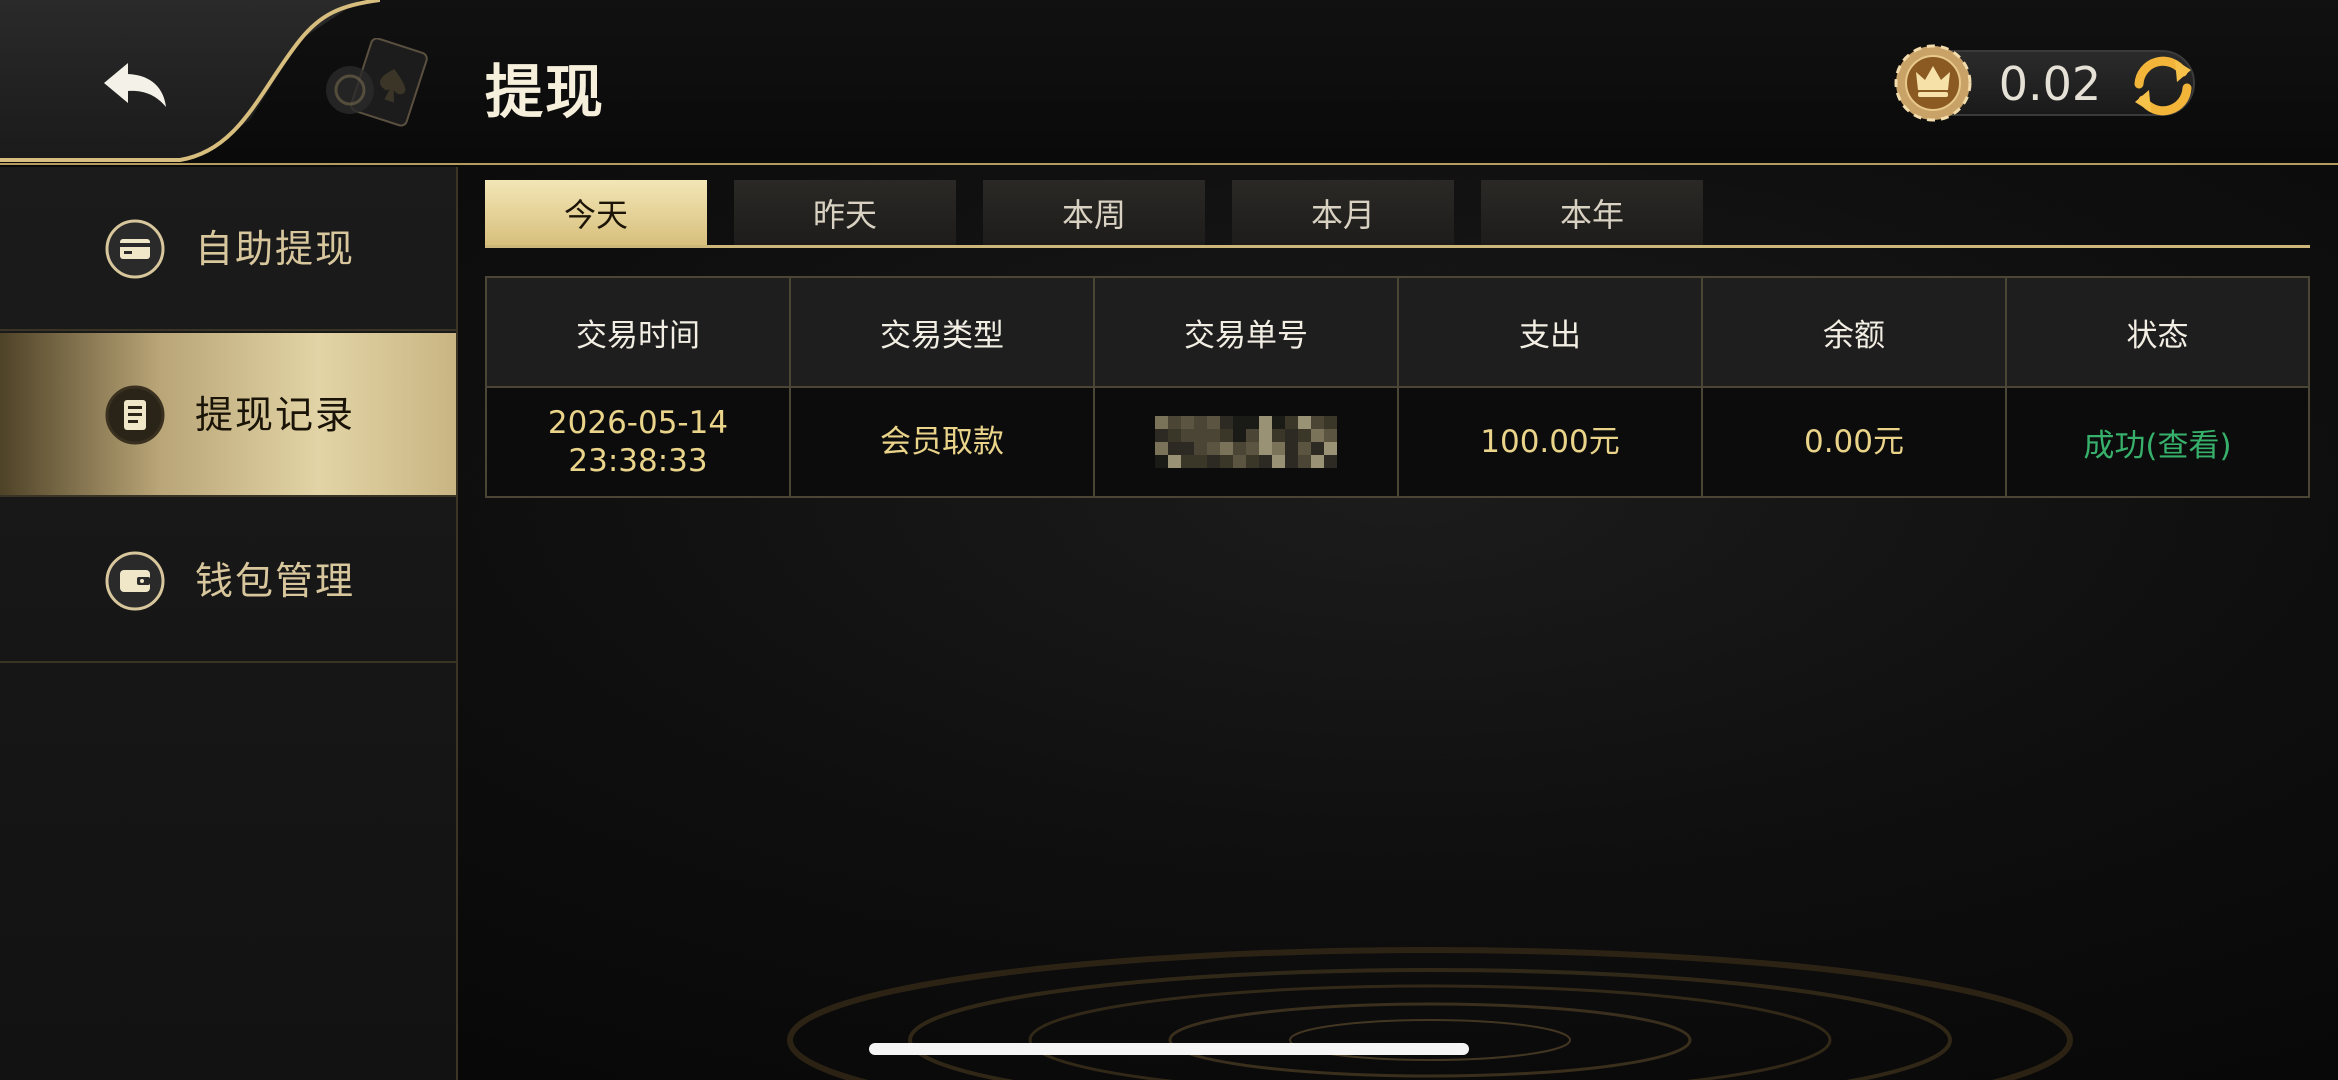 This screenshot has height=1080, width=2338. Describe the element at coordinates (377, 82) in the screenshot. I see `cards-emblem-icon` at that location.